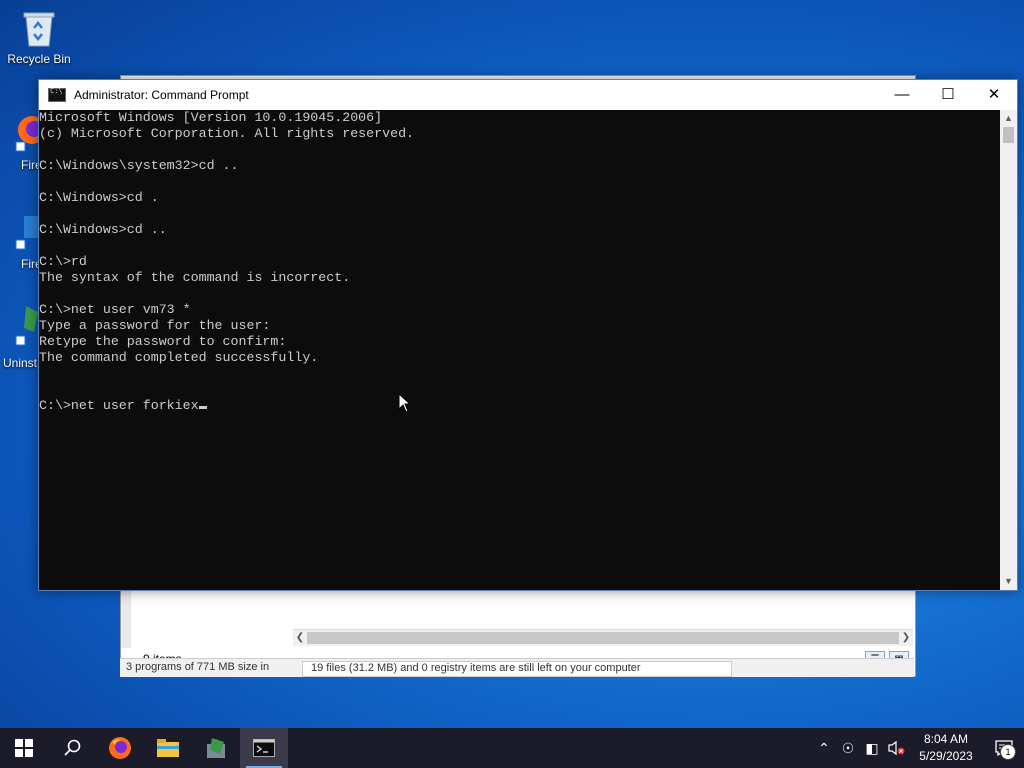 Image resolution: width=1024 pixels, height=768 pixels. What do you see at coordinates (512, 748) in the screenshot?
I see `taskbar: ⌃ ☉ ◧ 8:04 AM 5/29/2023 1` at bounding box center [512, 748].